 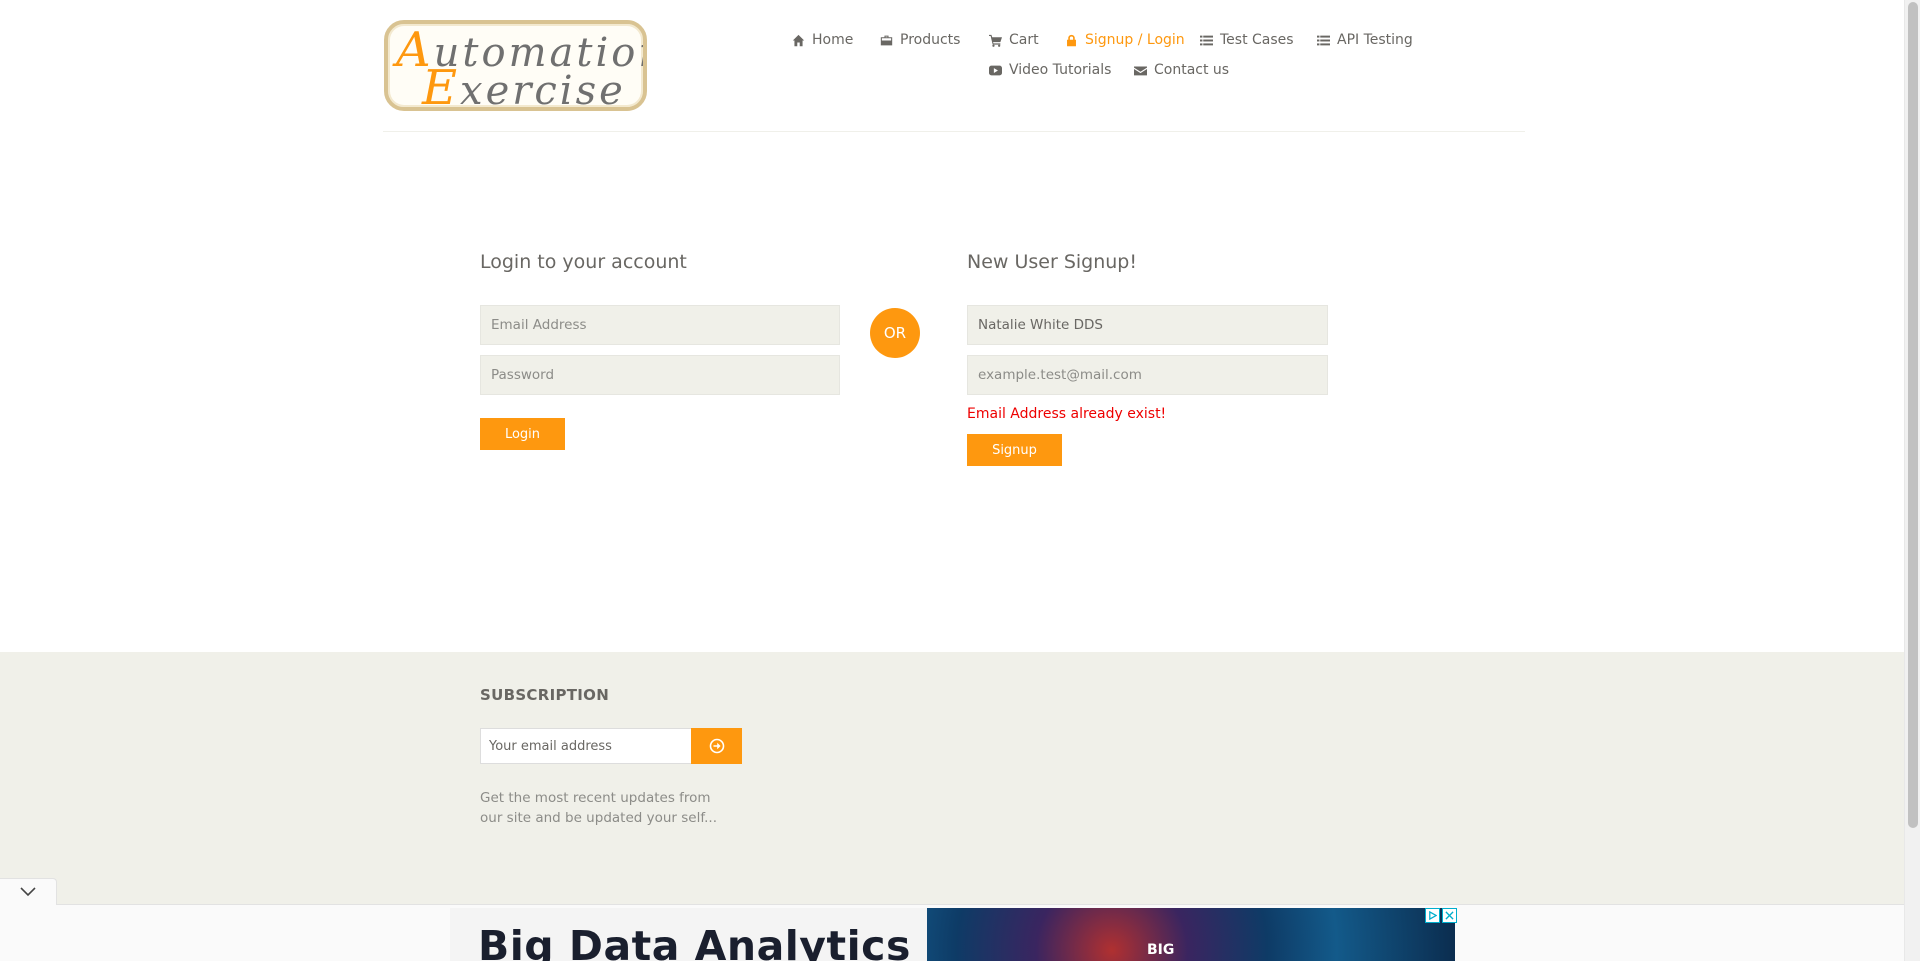 I want to click on page-scrollbar, so click(x=1912, y=480).